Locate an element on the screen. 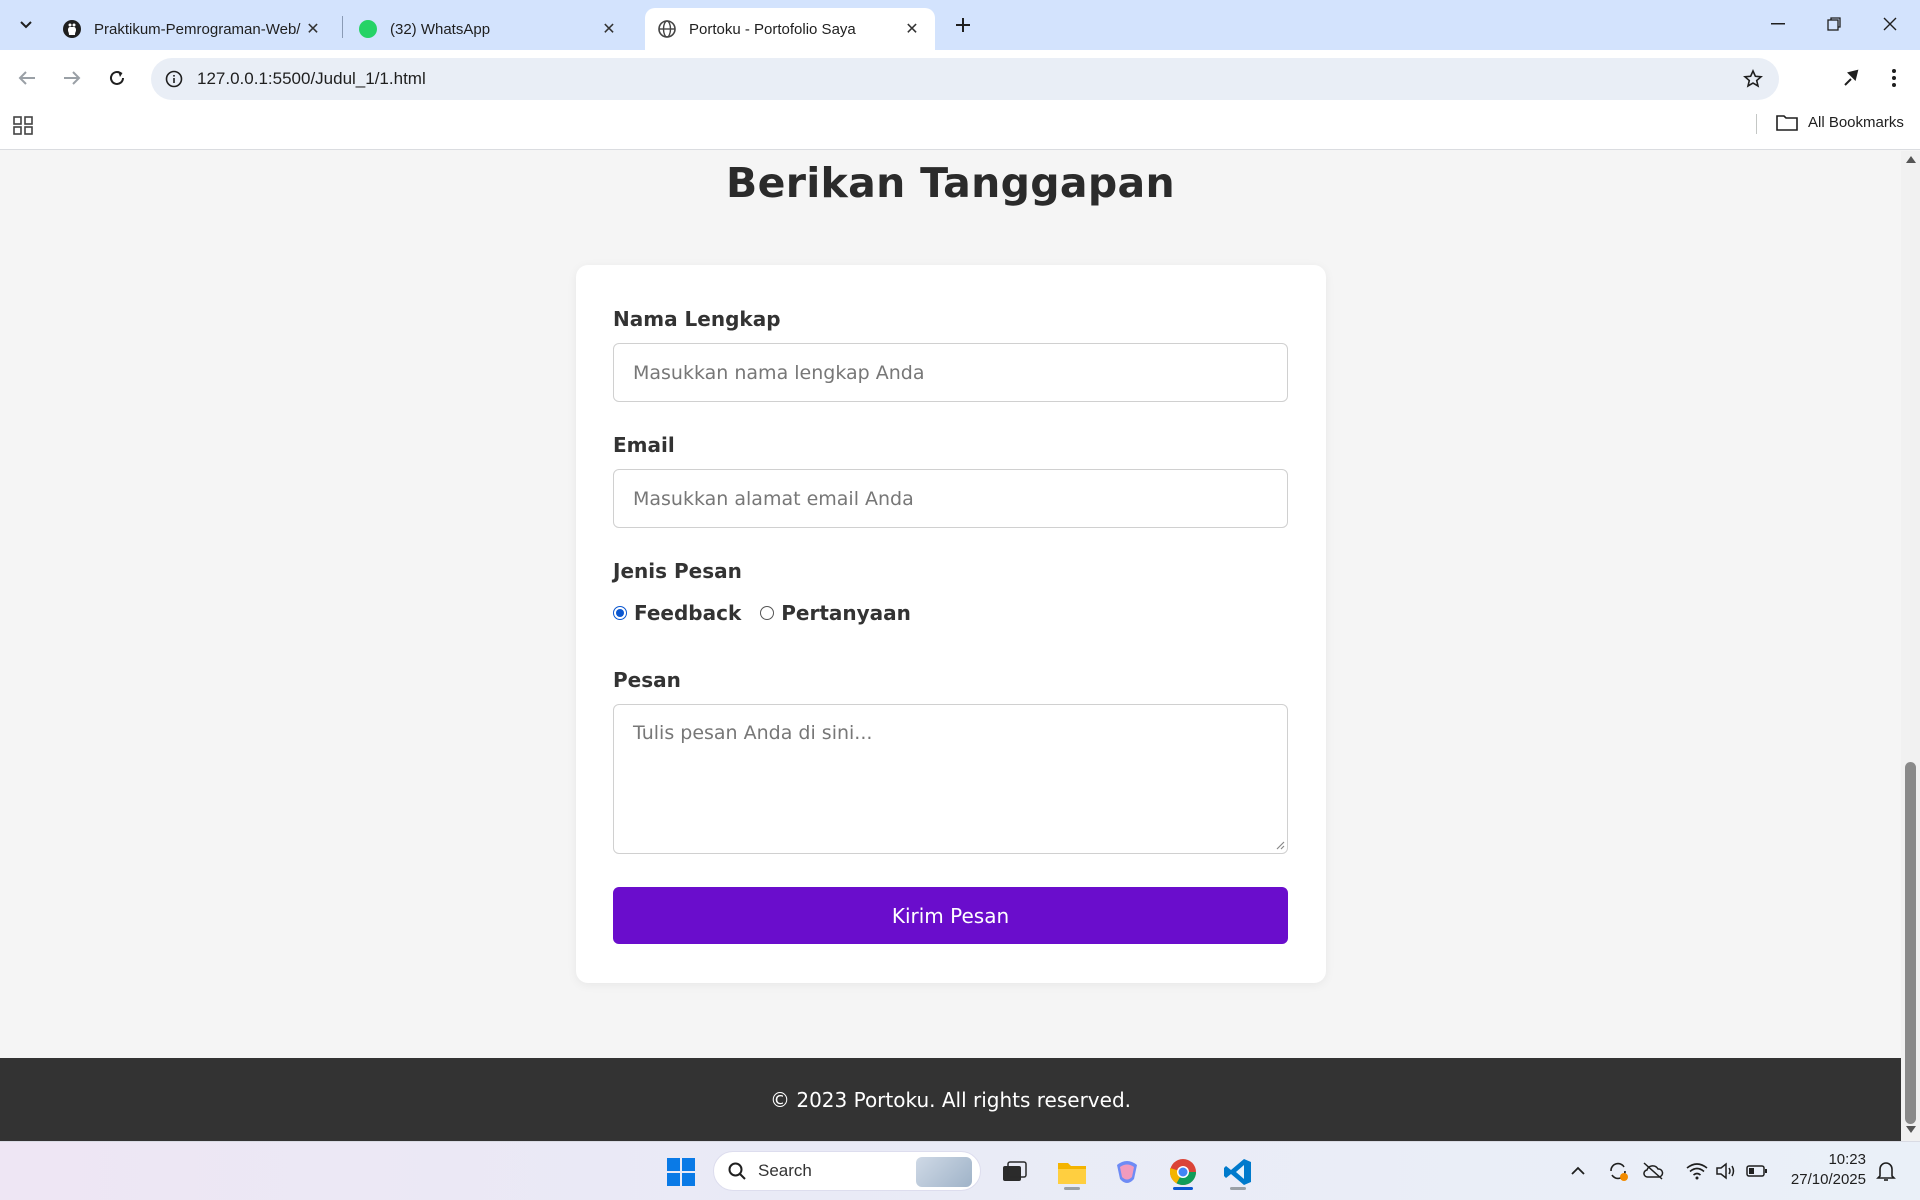 This screenshot has height=1200, width=1920. more-vert-icon is located at coordinates (1894, 78).